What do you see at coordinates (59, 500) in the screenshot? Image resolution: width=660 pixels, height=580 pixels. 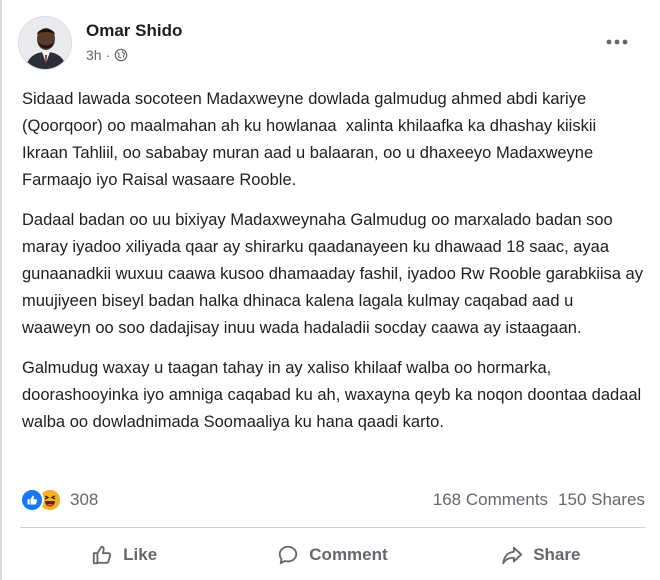 I see `reactions-summary: 308` at bounding box center [59, 500].